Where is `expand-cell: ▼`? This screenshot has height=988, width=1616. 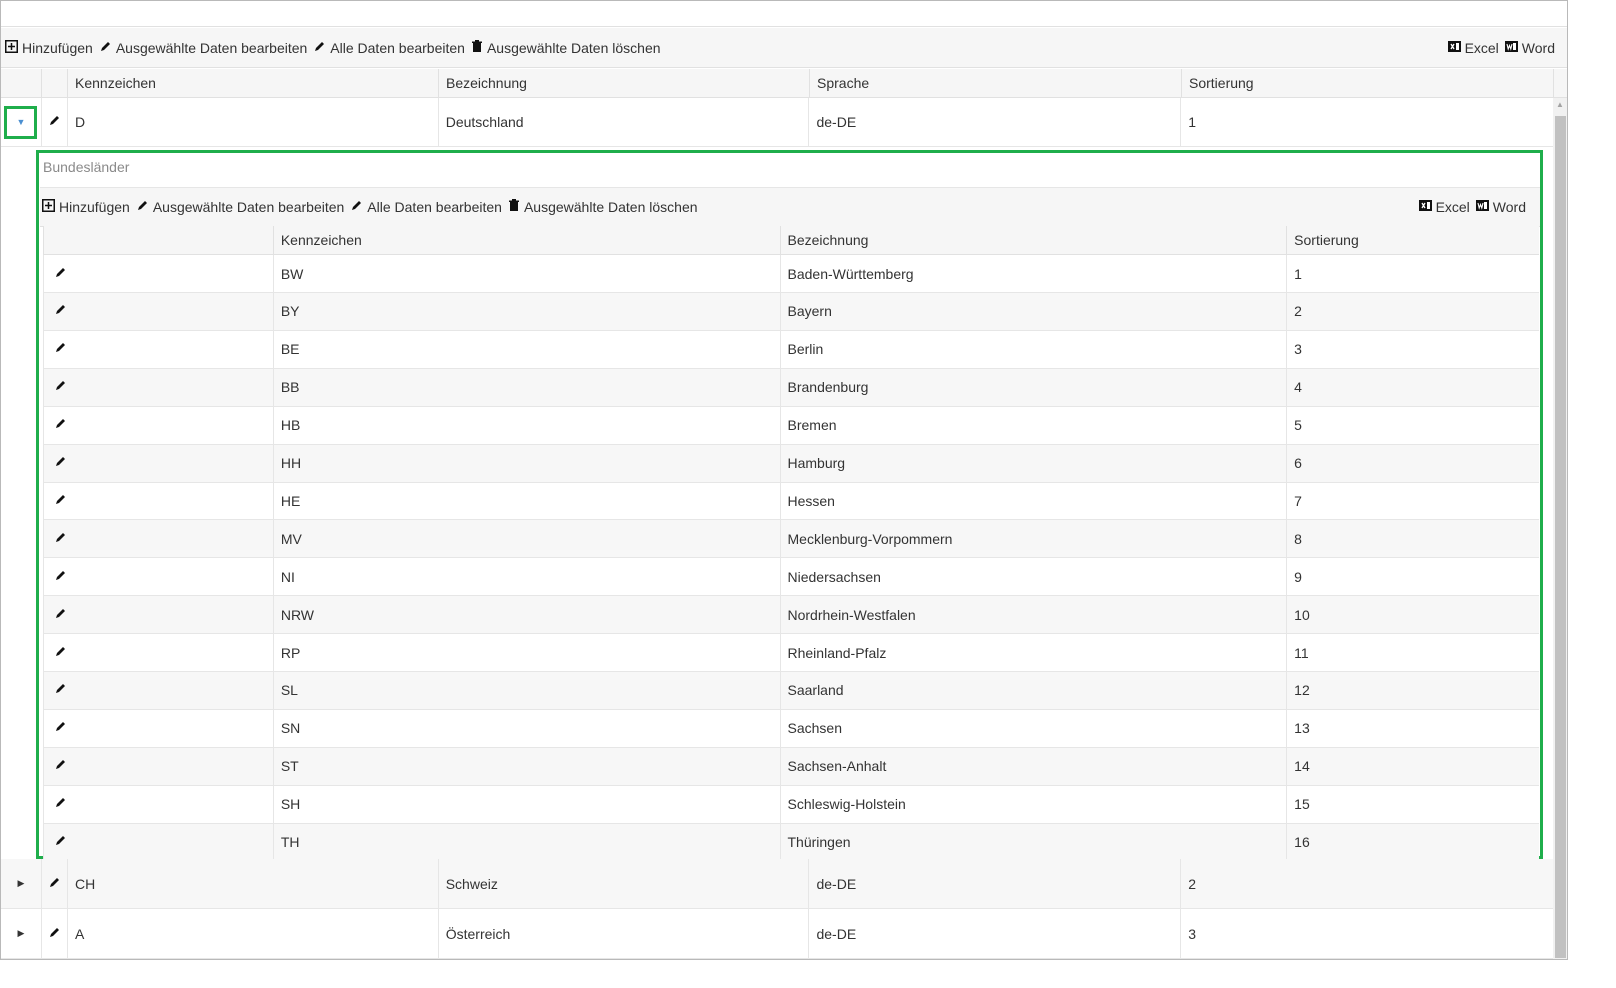 expand-cell: ▼ is located at coordinates (21, 122).